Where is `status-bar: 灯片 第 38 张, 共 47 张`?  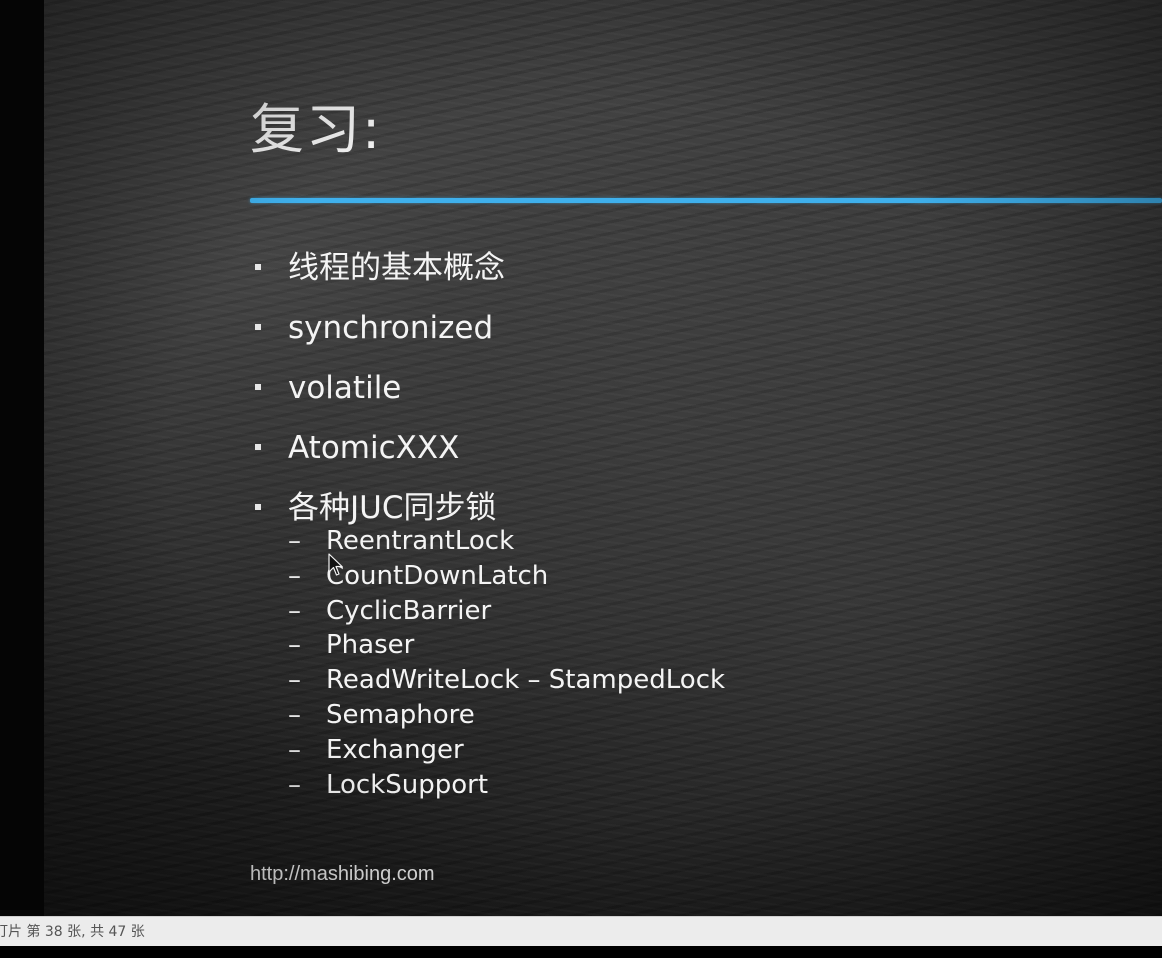 status-bar: 灯片 第 38 张, 共 47 张 is located at coordinates (581, 931).